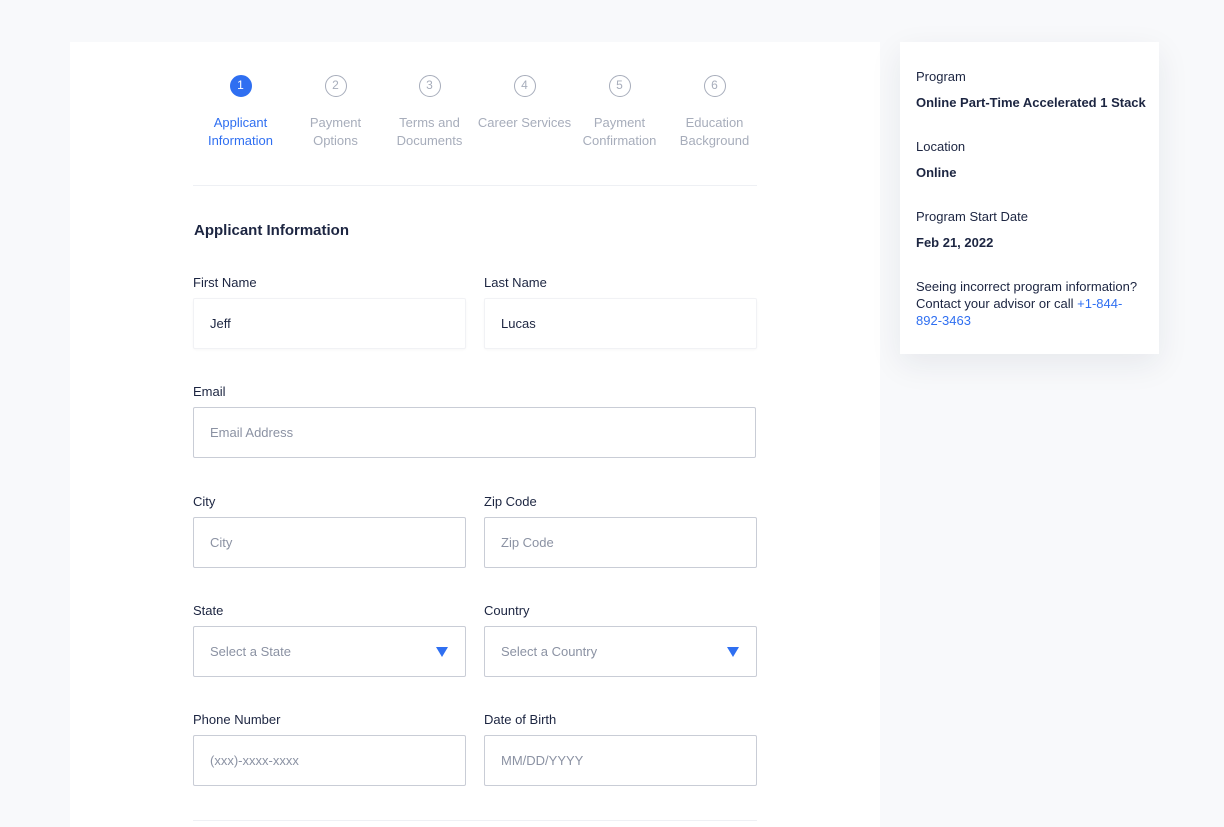  What do you see at coordinates (510, 501) in the screenshot?
I see `zip-code-label: Zip Code` at bounding box center [510, 501].